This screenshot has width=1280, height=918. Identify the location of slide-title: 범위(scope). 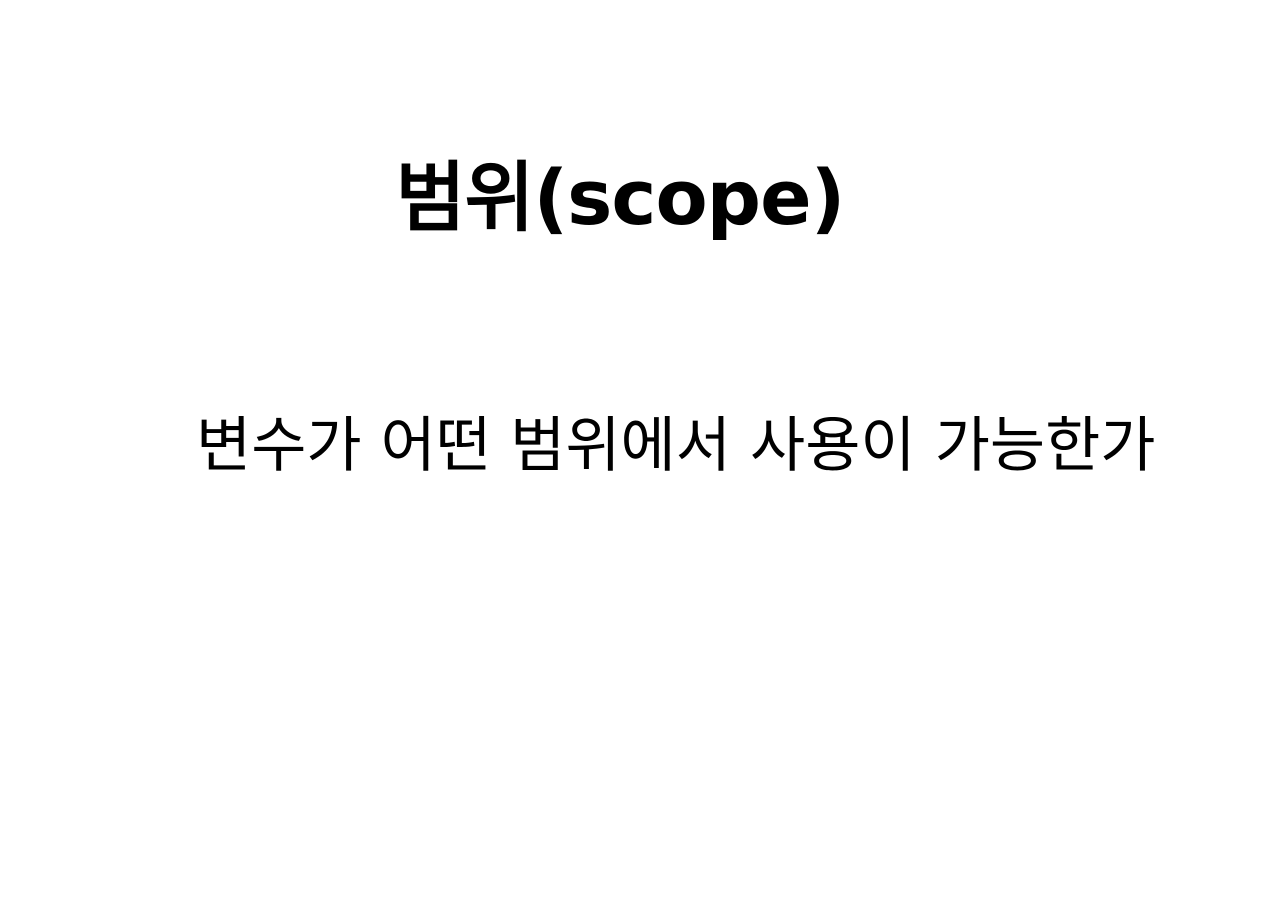
(620, 197).